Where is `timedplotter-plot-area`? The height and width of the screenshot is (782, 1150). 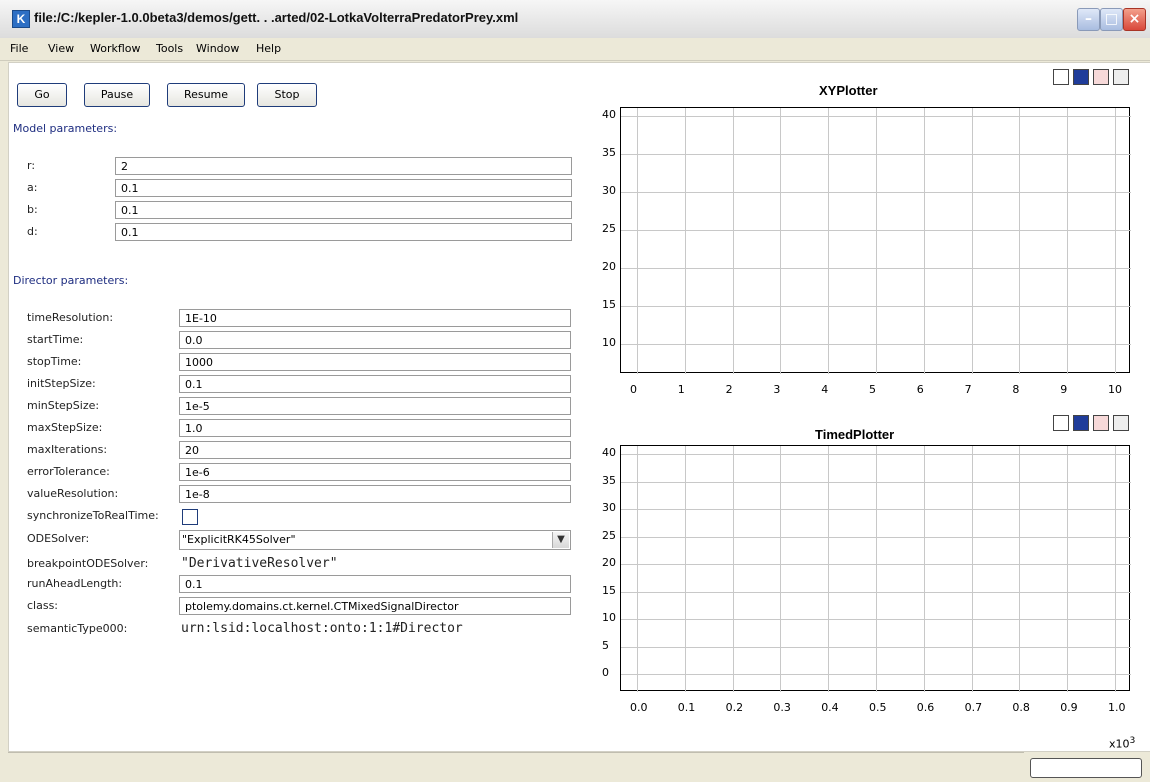 timedplotter-plot-area is located at coordinates (875, 568).